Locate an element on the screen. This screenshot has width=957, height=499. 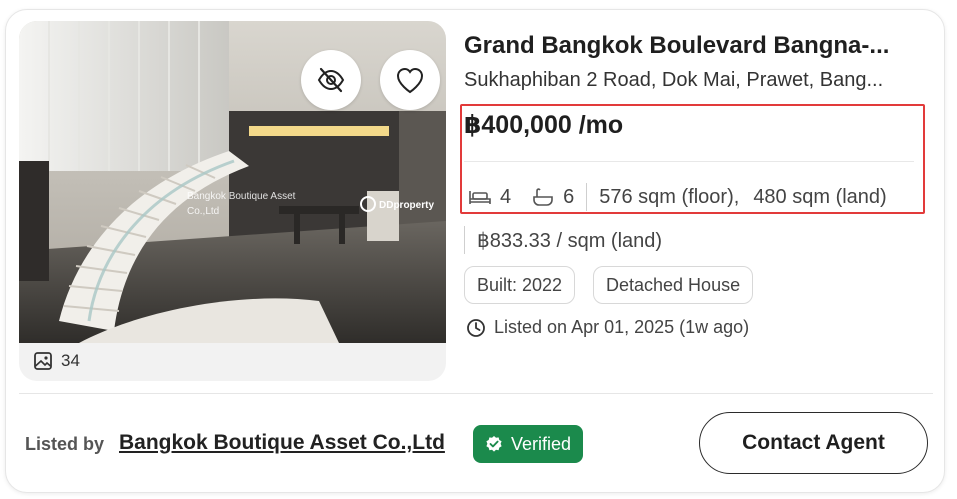
listing-price: ฿400,000 /mo is located at coordinates (544, 125).